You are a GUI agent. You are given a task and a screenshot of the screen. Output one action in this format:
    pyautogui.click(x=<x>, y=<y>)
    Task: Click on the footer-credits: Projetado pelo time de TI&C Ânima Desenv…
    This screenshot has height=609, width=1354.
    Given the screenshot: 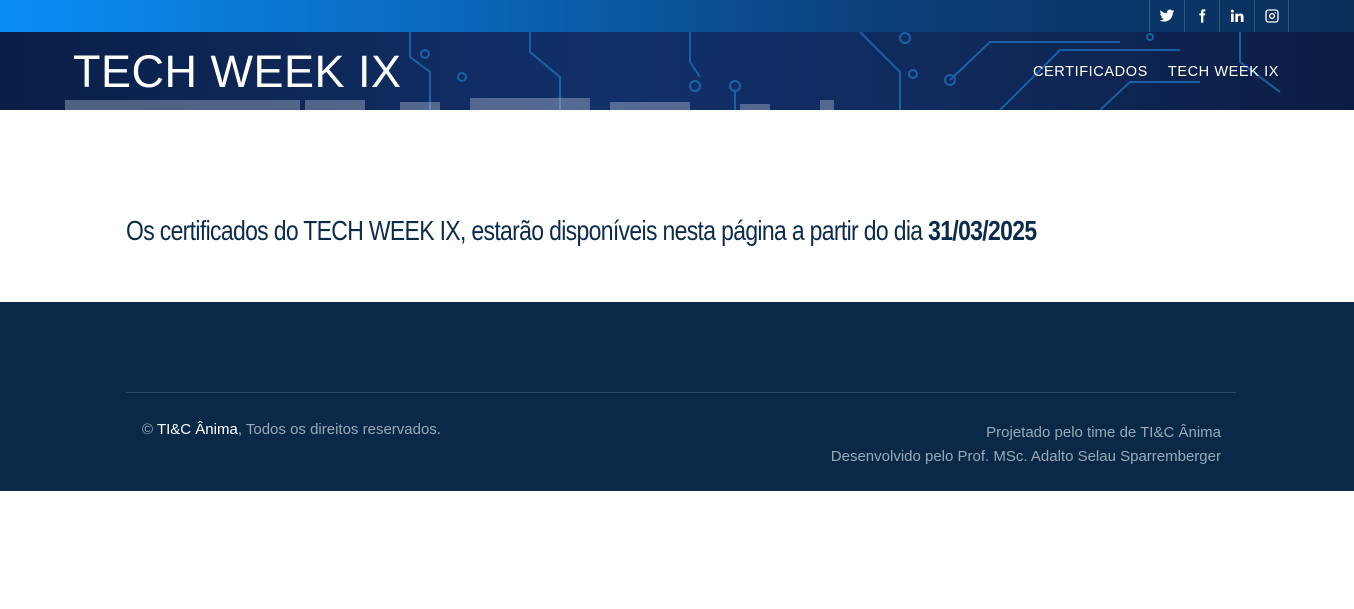 What is the action you would take?
    pyautogui.click(x=1026, y=445)
    